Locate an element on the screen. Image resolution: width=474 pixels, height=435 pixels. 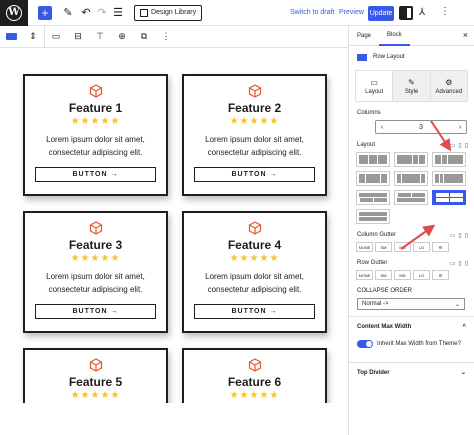
wordpress-logo-icon: W is located at coordinates (14, 13).